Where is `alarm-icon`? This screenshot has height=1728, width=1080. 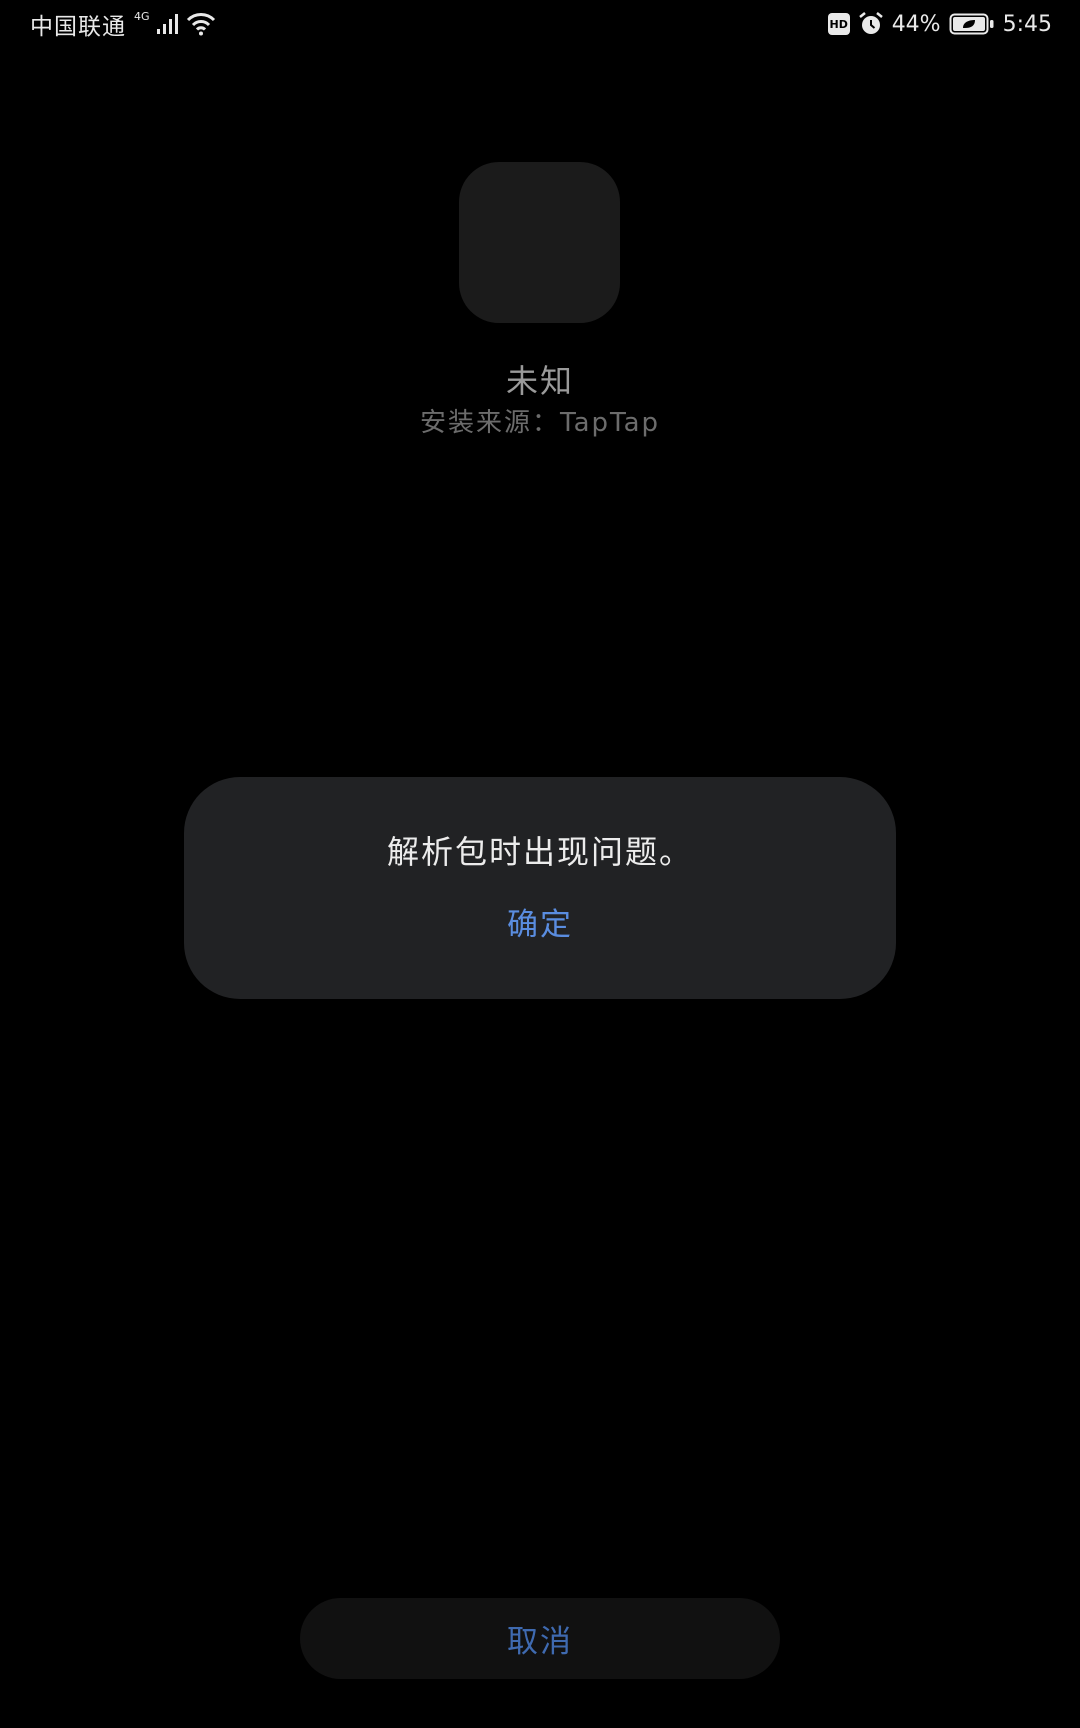 alarm-icon is located at coordinates (870, 23).